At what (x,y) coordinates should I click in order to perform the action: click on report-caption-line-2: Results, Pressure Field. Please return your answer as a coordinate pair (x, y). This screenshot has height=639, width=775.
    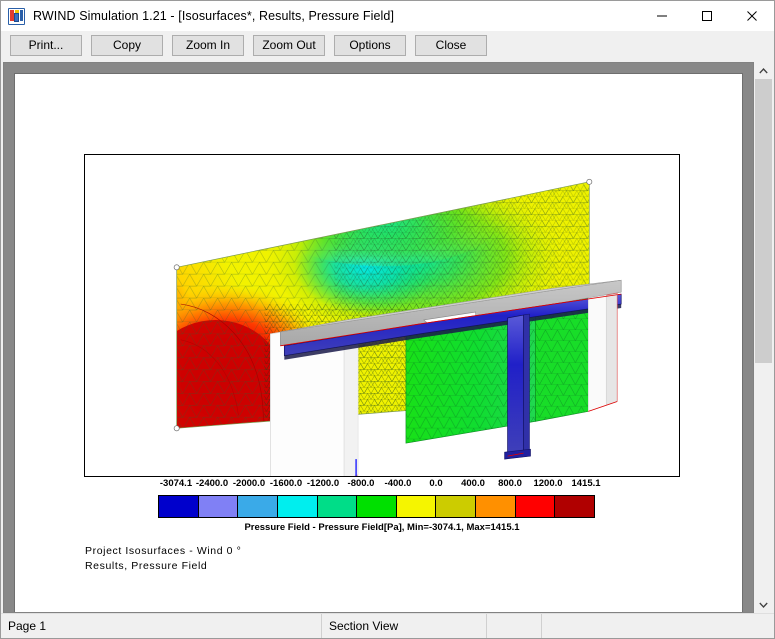
    Looking at the image, I should click on (146, 566).